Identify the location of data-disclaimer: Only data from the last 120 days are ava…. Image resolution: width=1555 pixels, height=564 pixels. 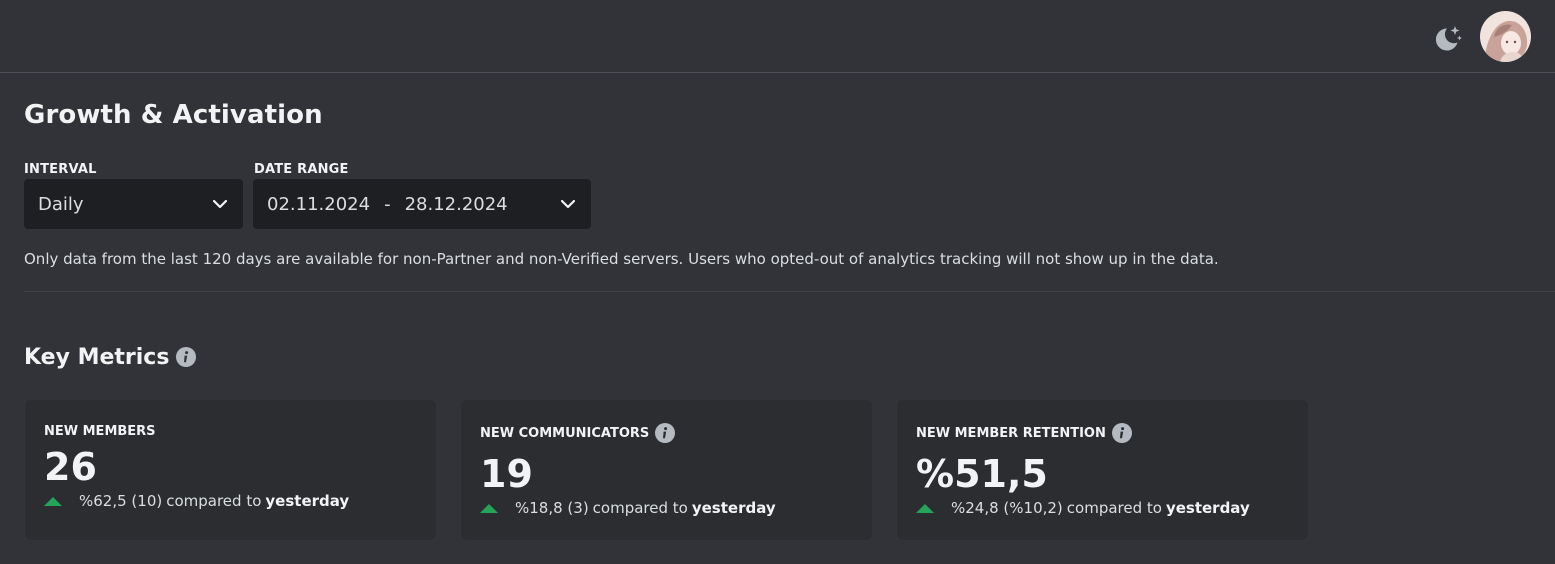
(621, 259).